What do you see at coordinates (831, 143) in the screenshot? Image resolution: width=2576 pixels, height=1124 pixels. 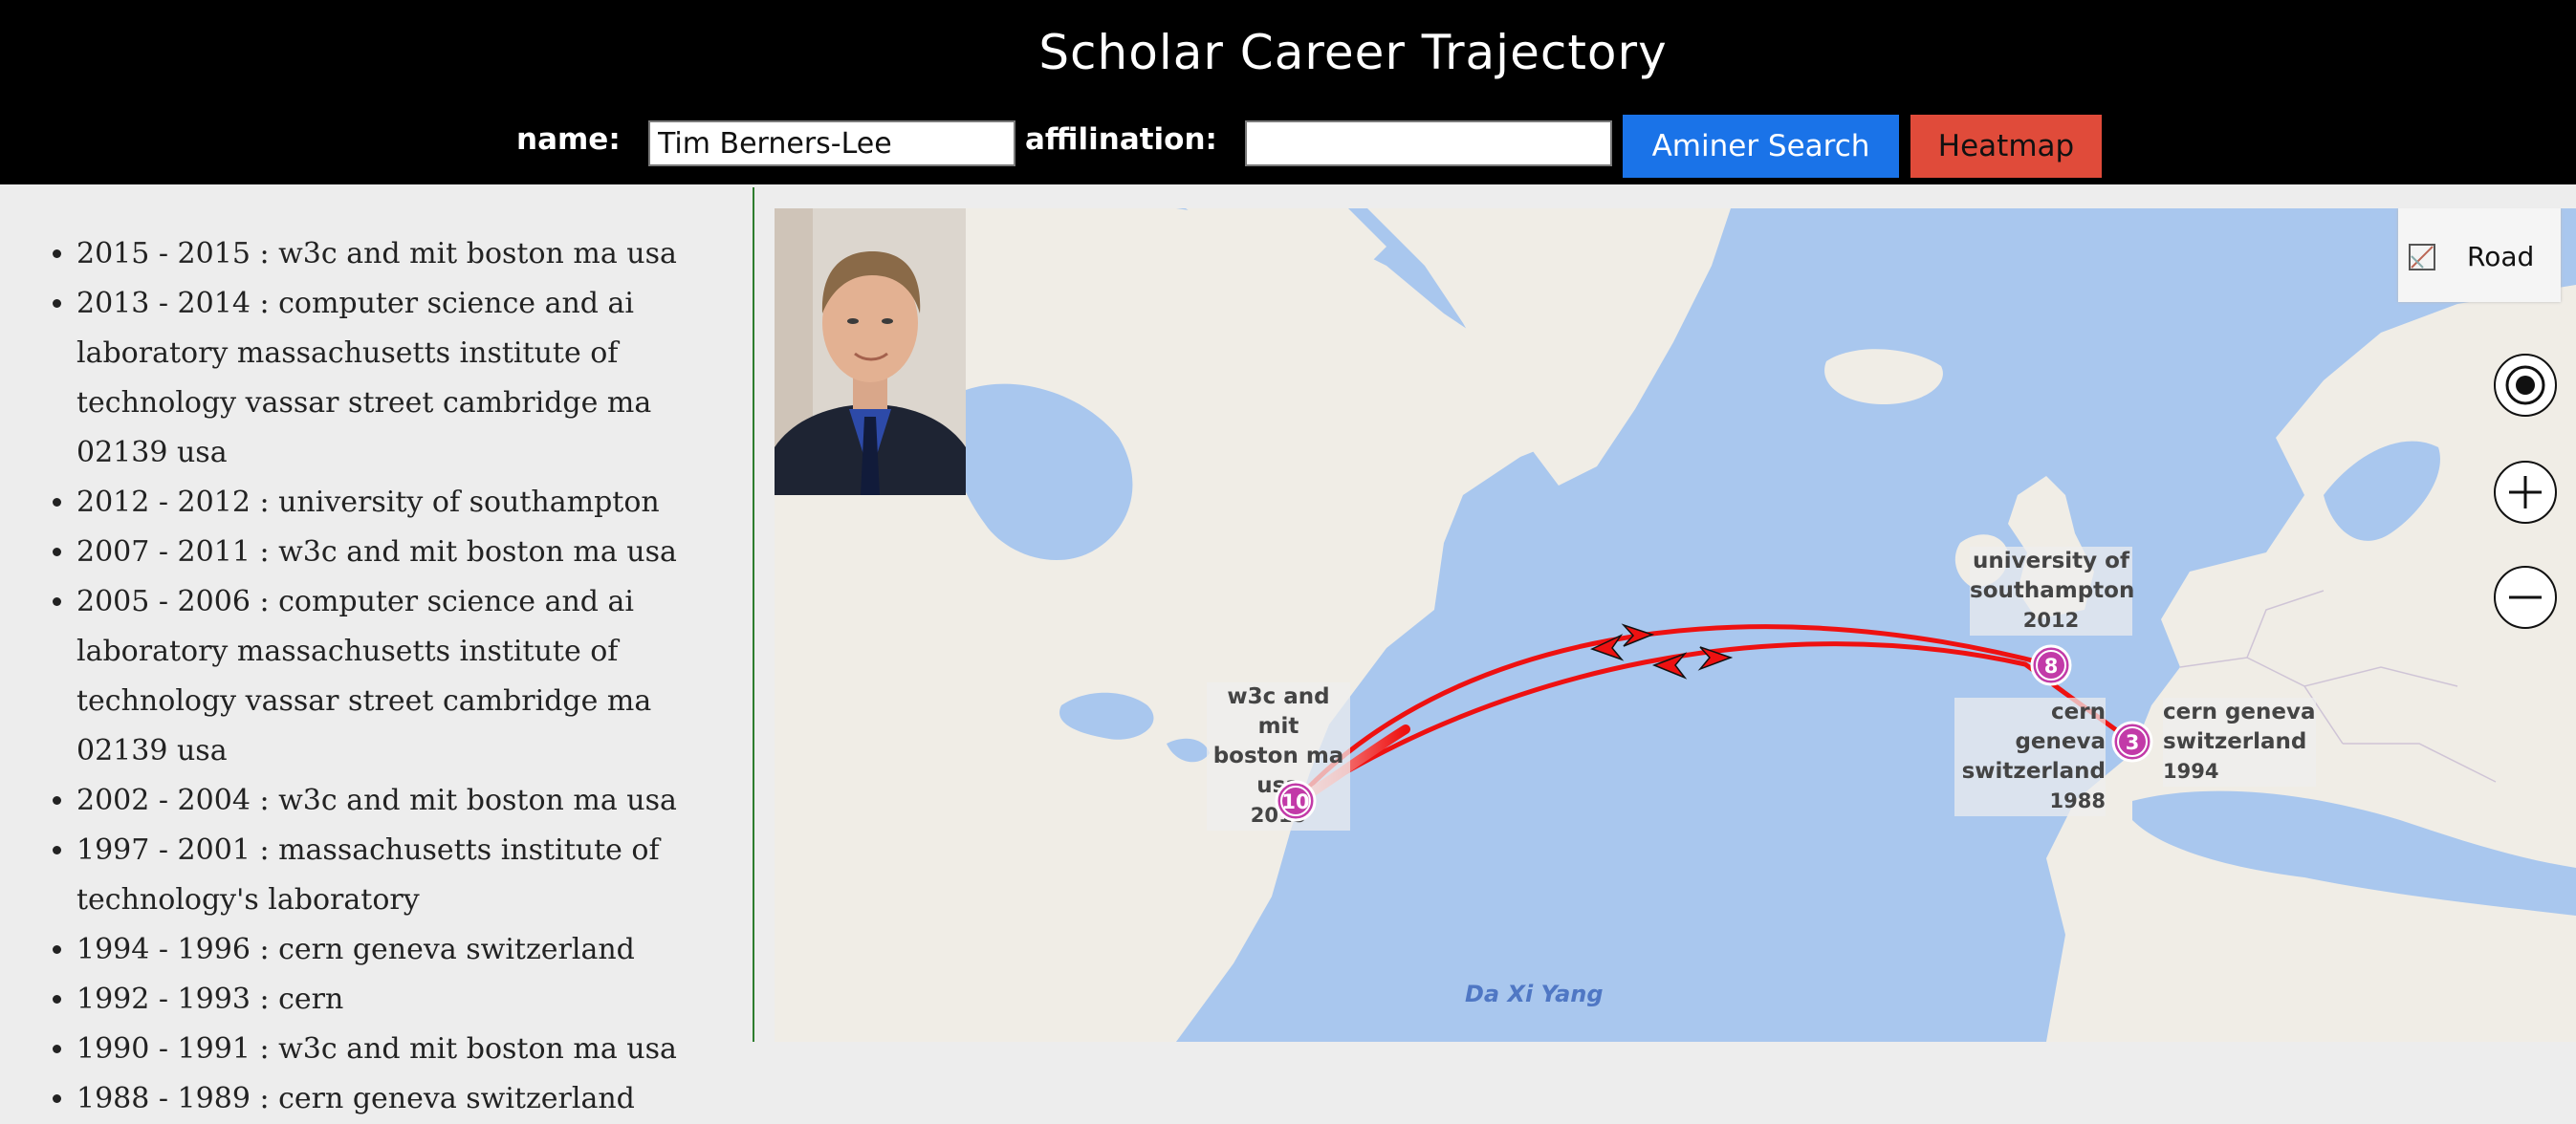 I see `name-input` at bounding box center [831, 143].